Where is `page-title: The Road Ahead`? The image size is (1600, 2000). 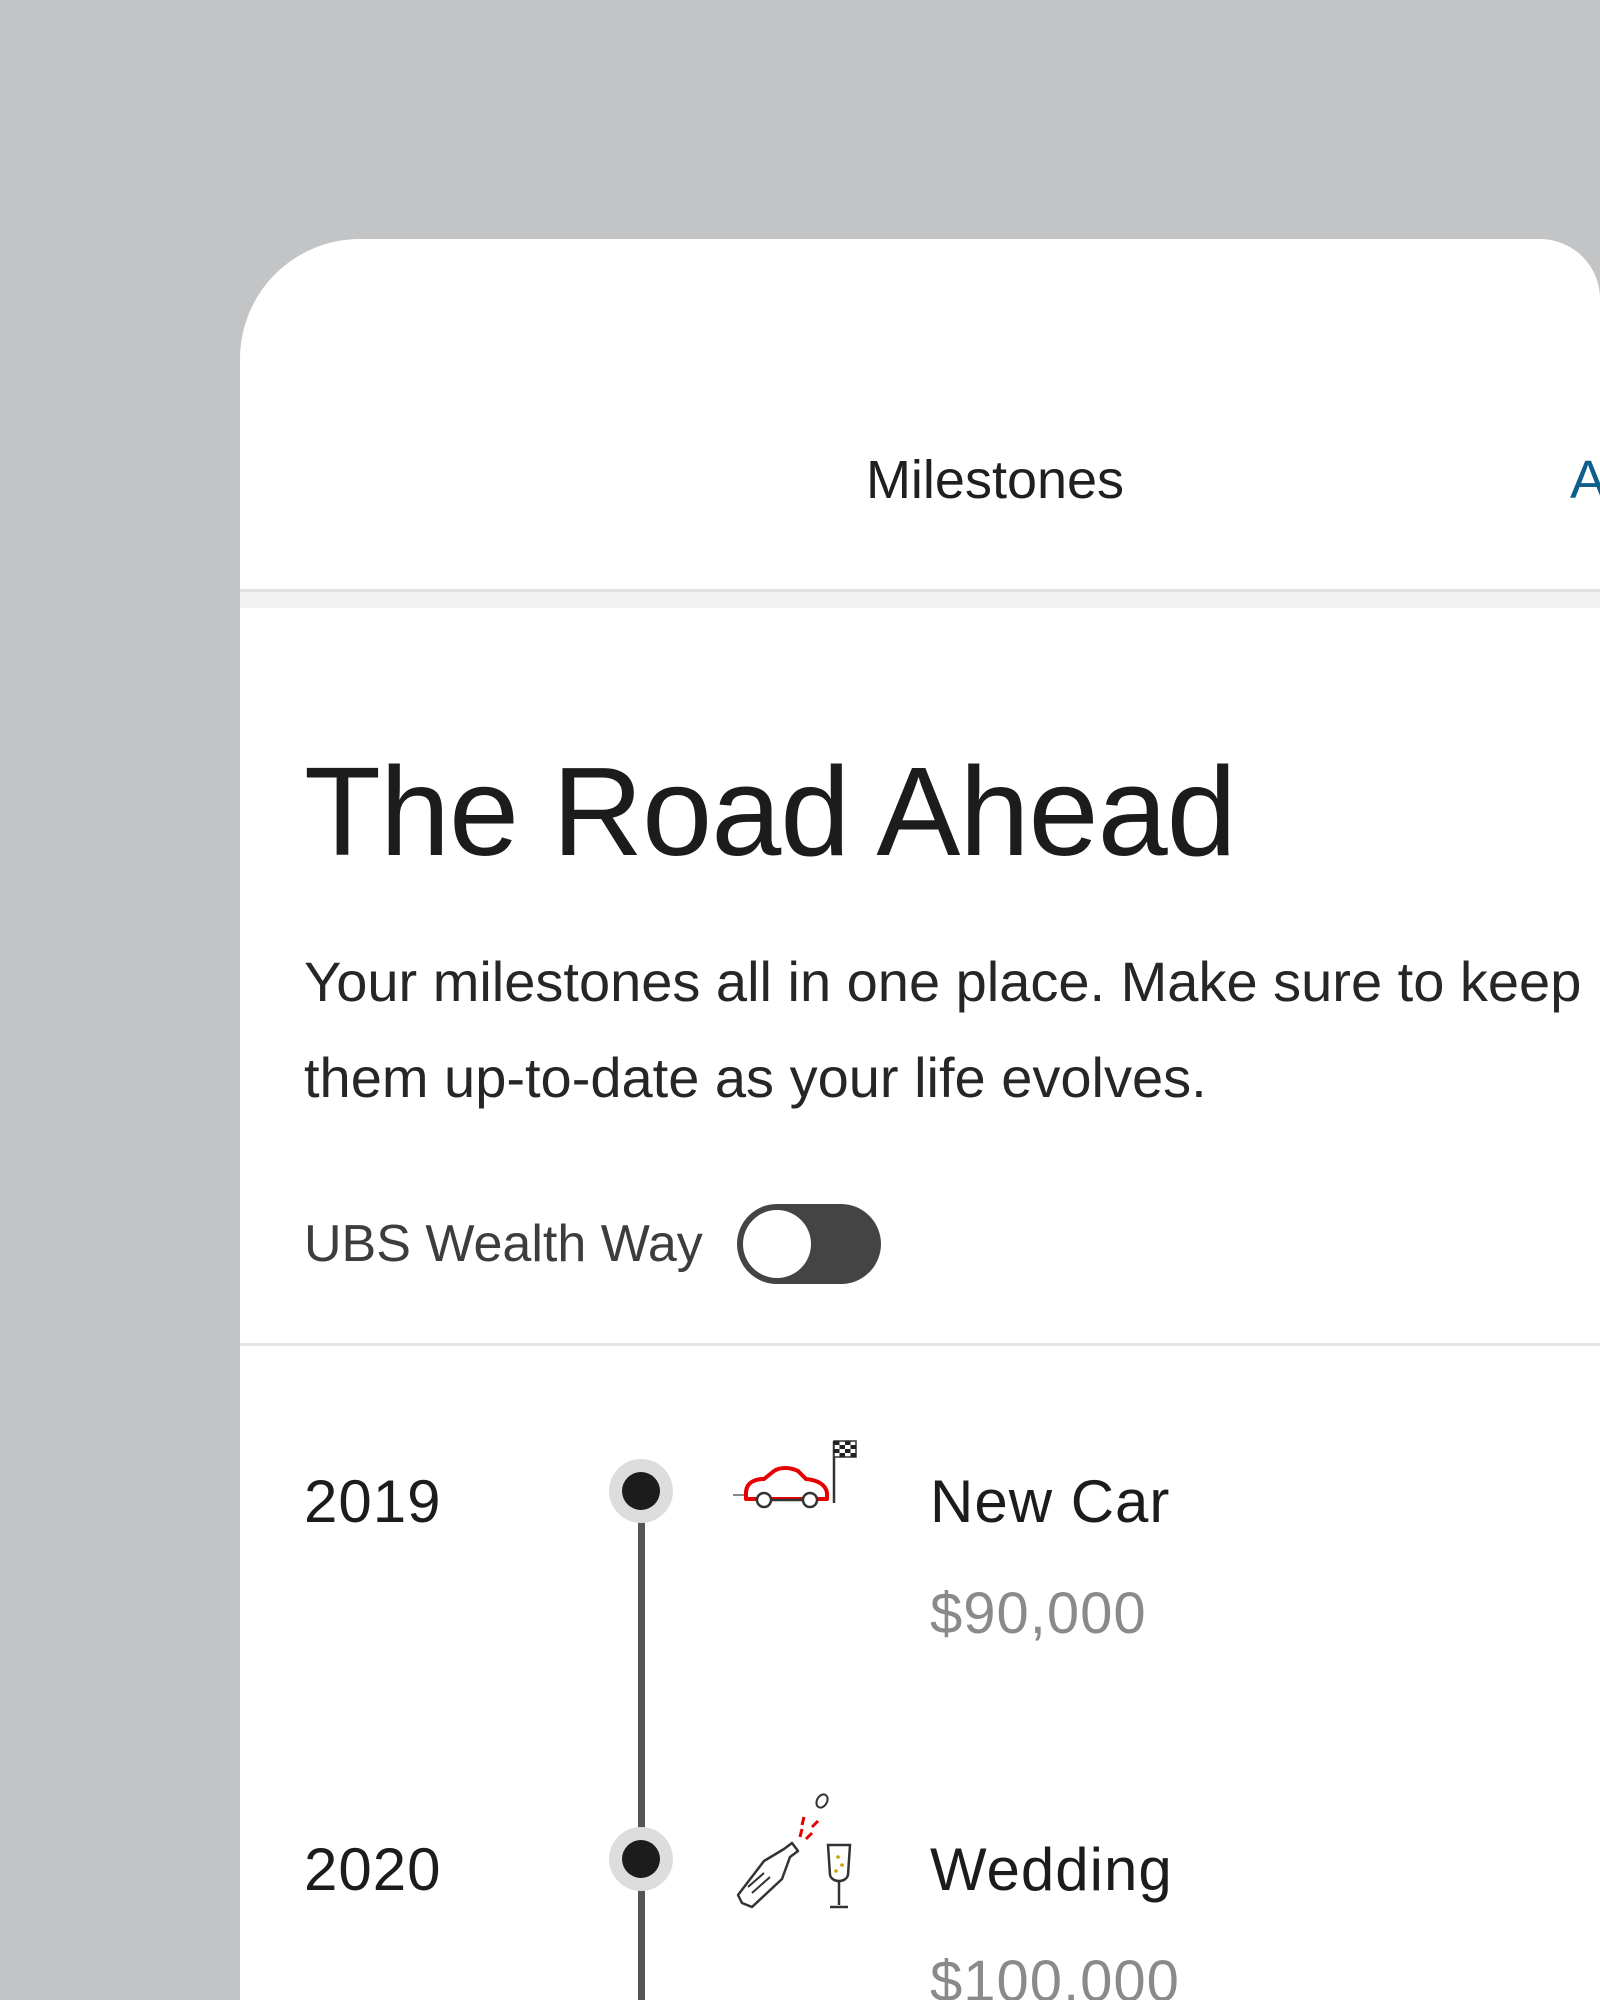 page-title: The Road Ahead is located at coordinates (770, 811).